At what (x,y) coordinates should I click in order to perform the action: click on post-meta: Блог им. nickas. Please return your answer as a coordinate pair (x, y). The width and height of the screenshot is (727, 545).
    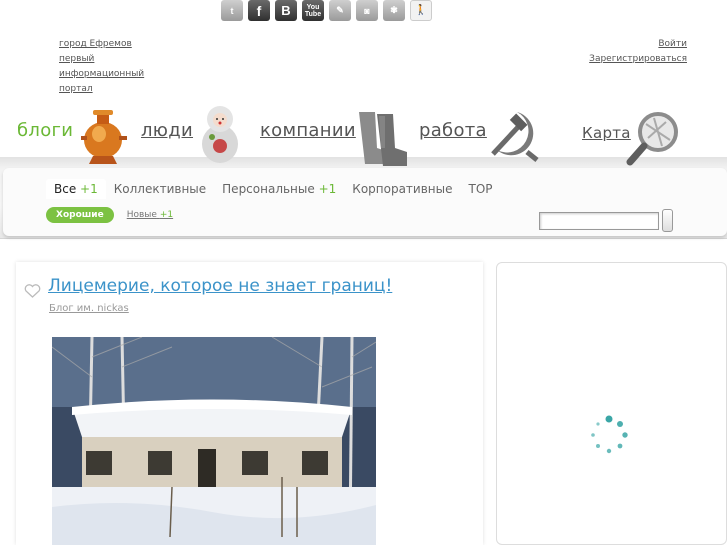
    Looking at the image, I should click on (89, 308).